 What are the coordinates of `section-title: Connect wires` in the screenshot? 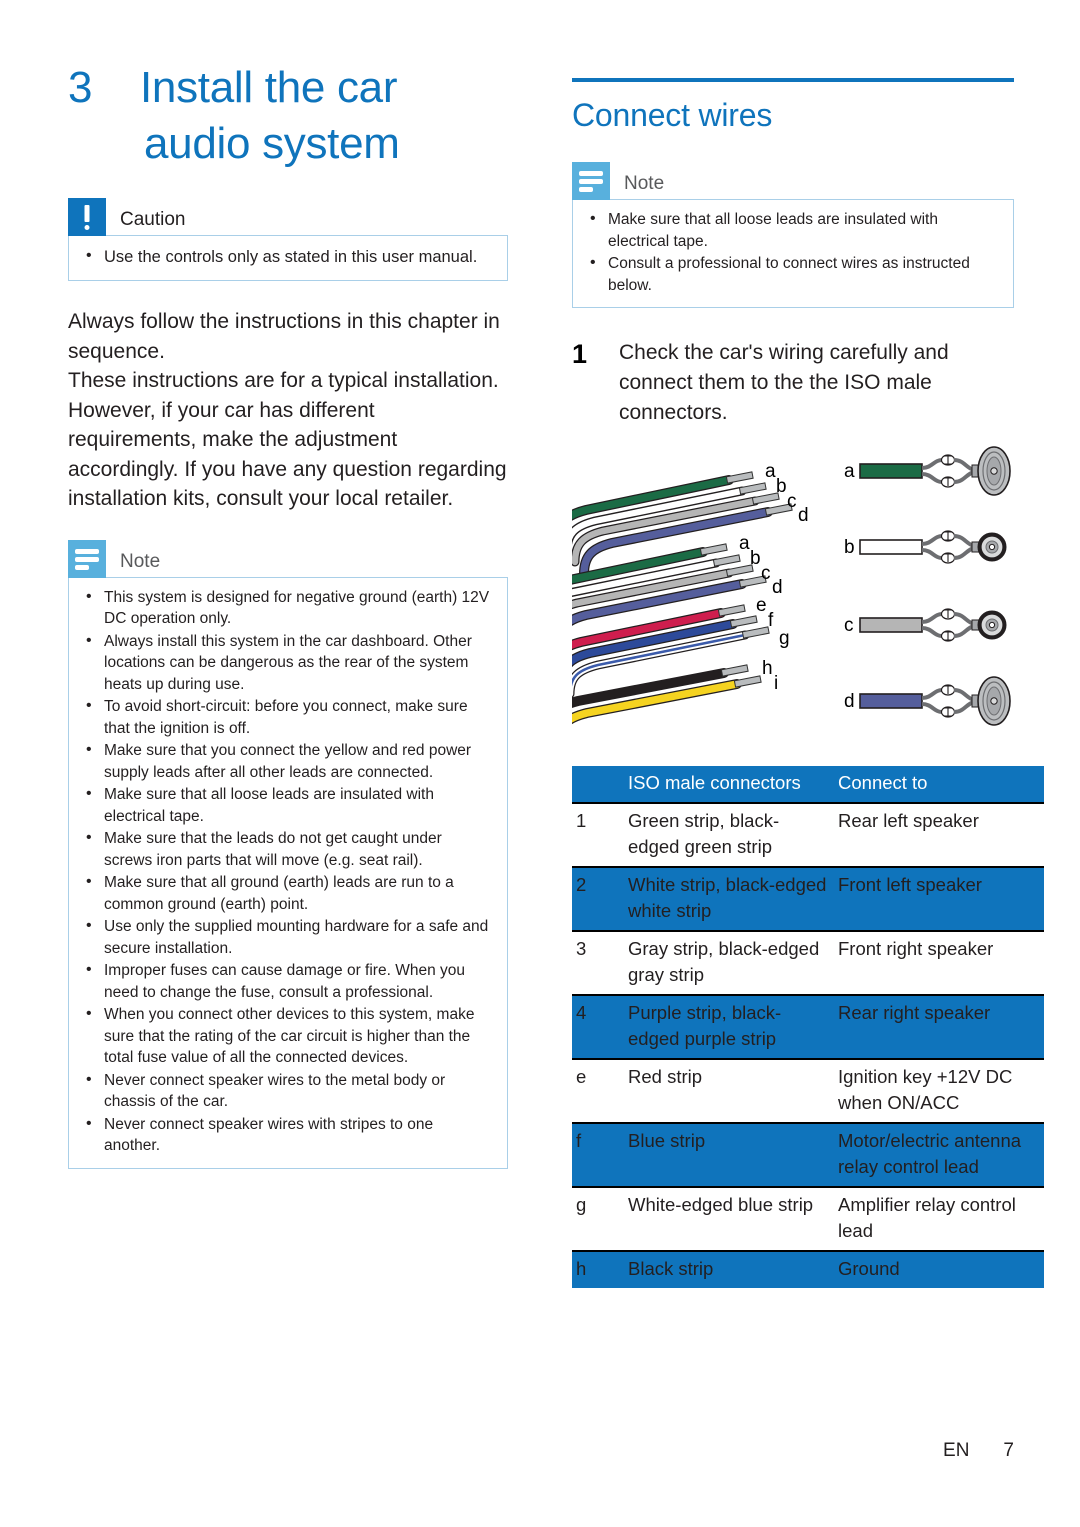 It's located at (672, 115).